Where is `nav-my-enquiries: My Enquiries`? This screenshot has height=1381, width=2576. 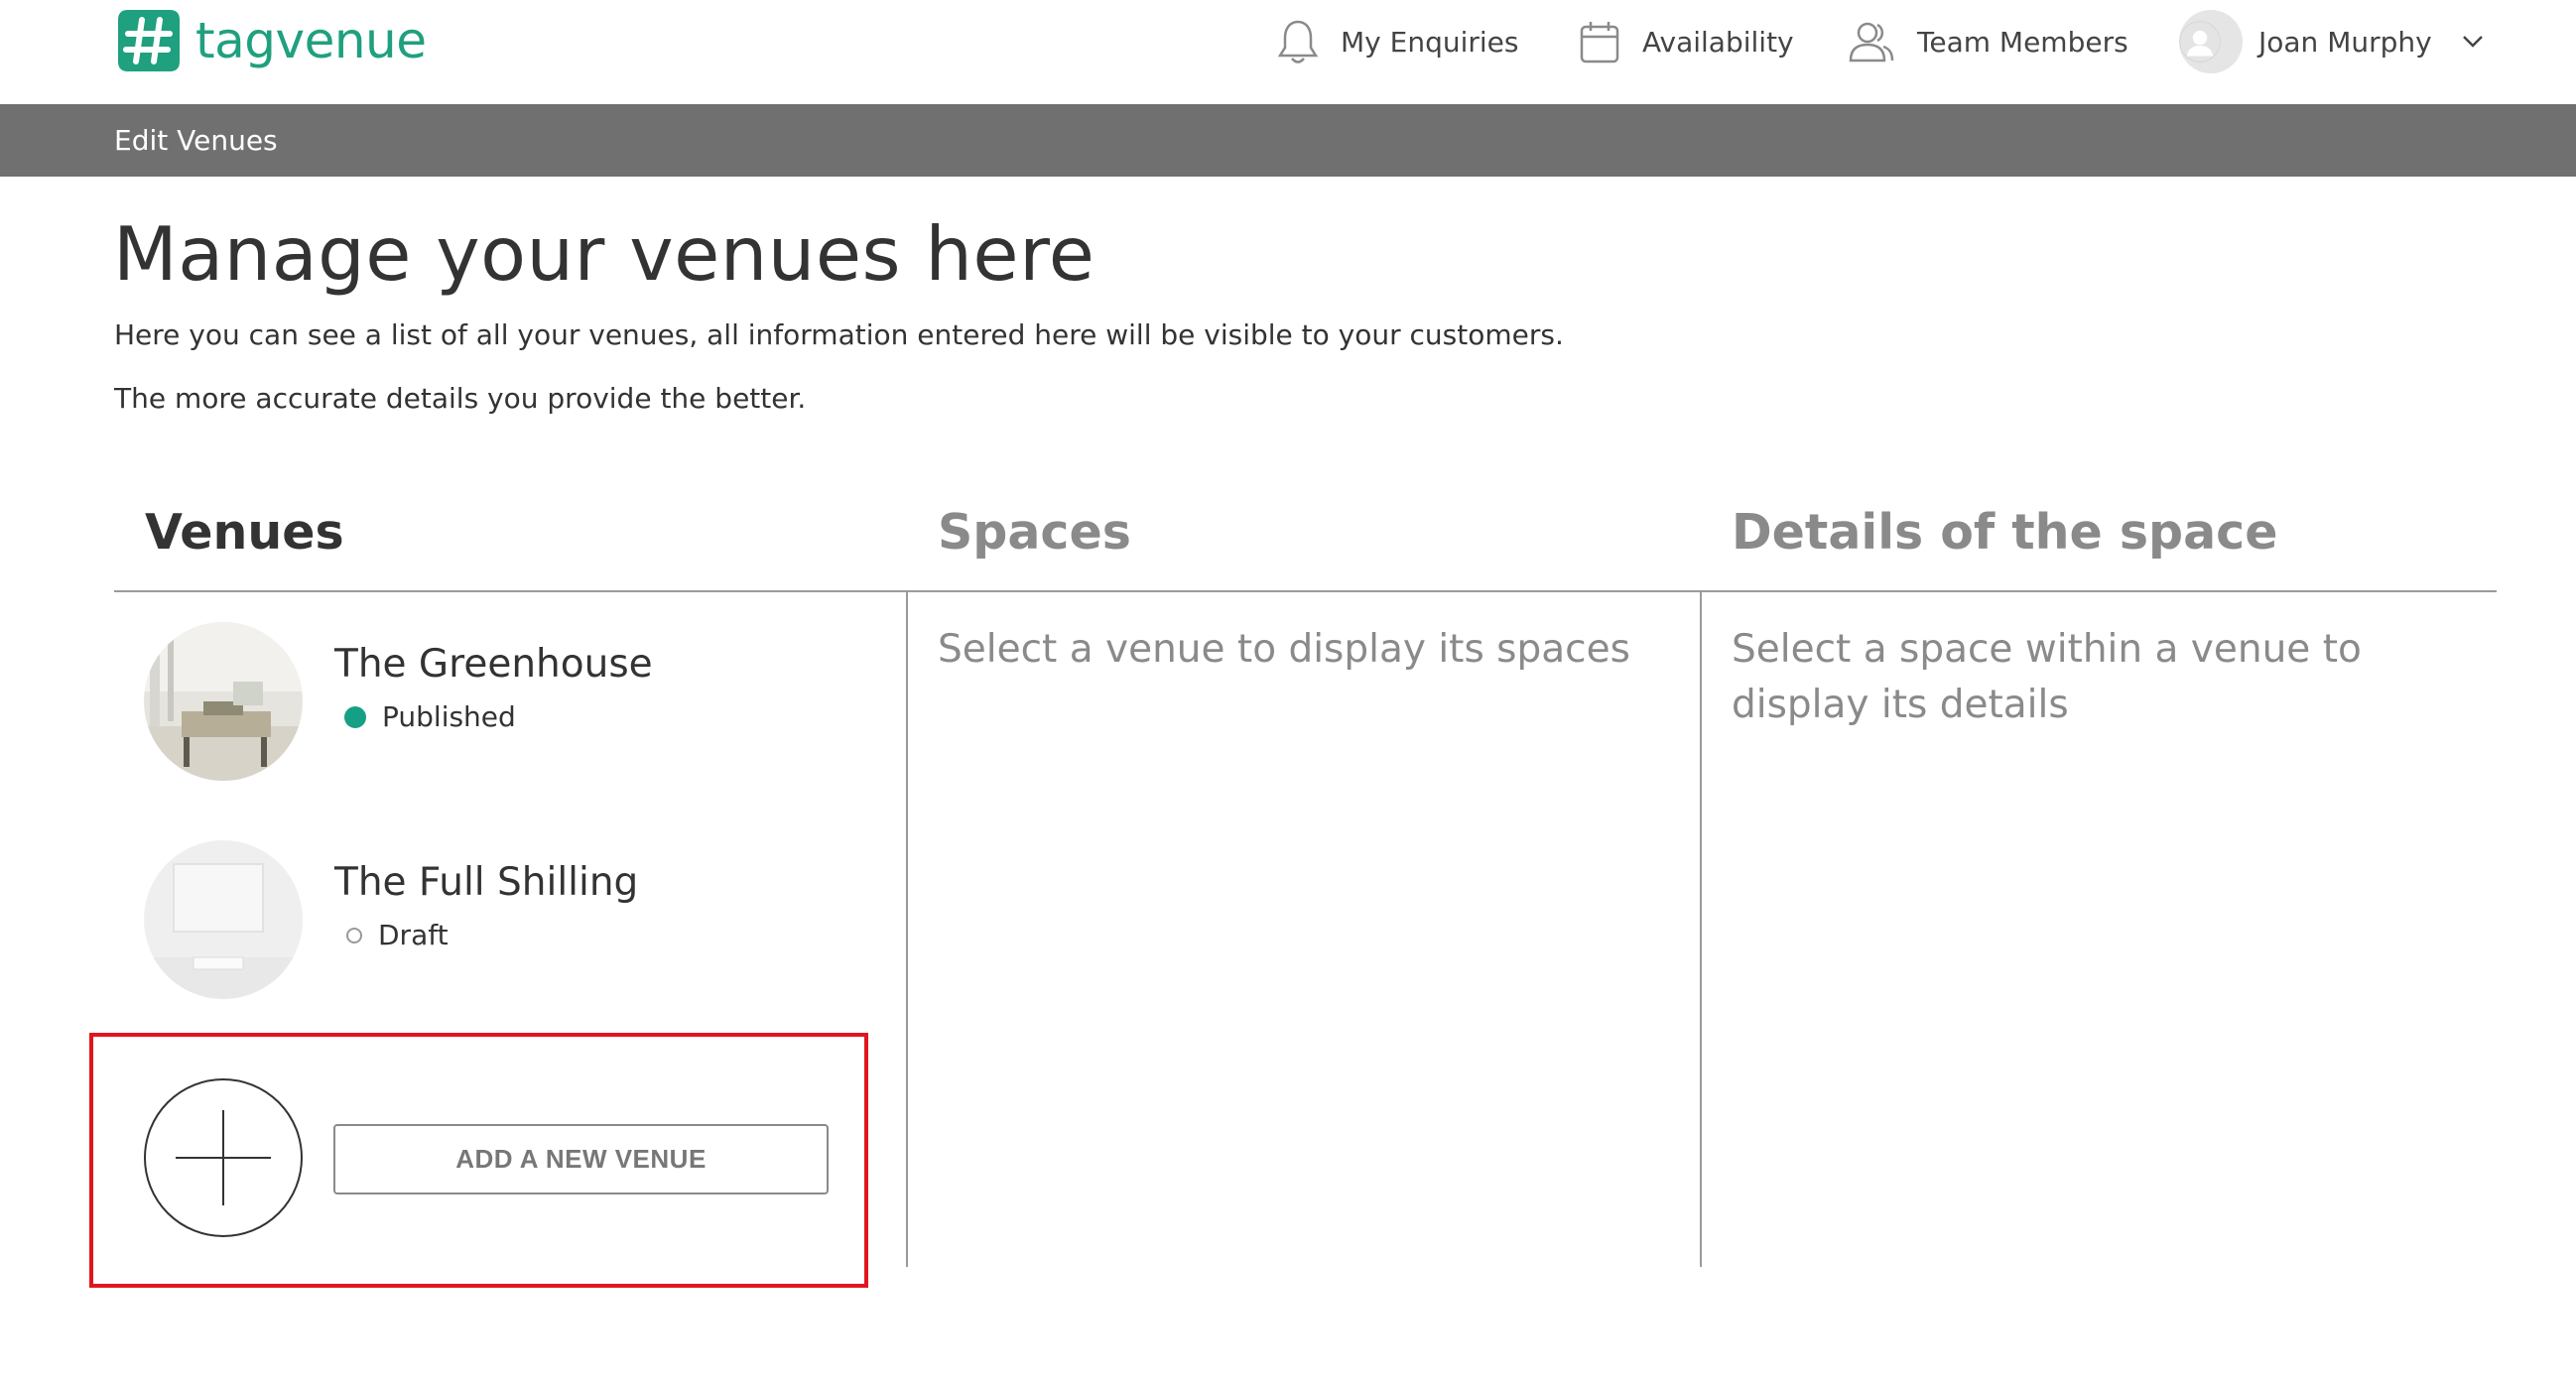
nav-my-enquiries: My Enquiries is located at coordinates (1398, 41).